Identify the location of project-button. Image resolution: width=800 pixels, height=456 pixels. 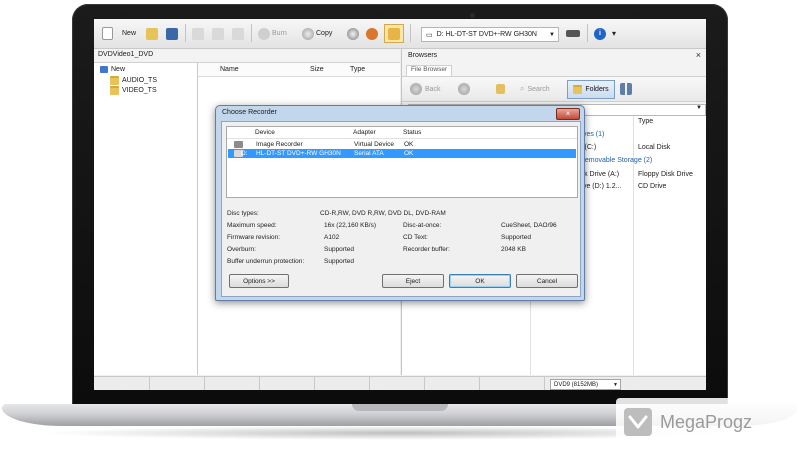
(394, 33).